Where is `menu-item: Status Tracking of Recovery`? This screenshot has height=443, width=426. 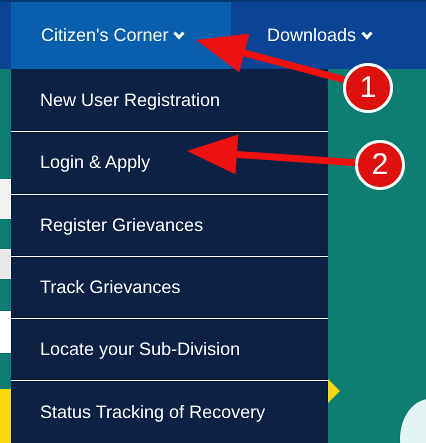
menu-item: Status Tracking of Recovery is located at coordinates (169, 411).